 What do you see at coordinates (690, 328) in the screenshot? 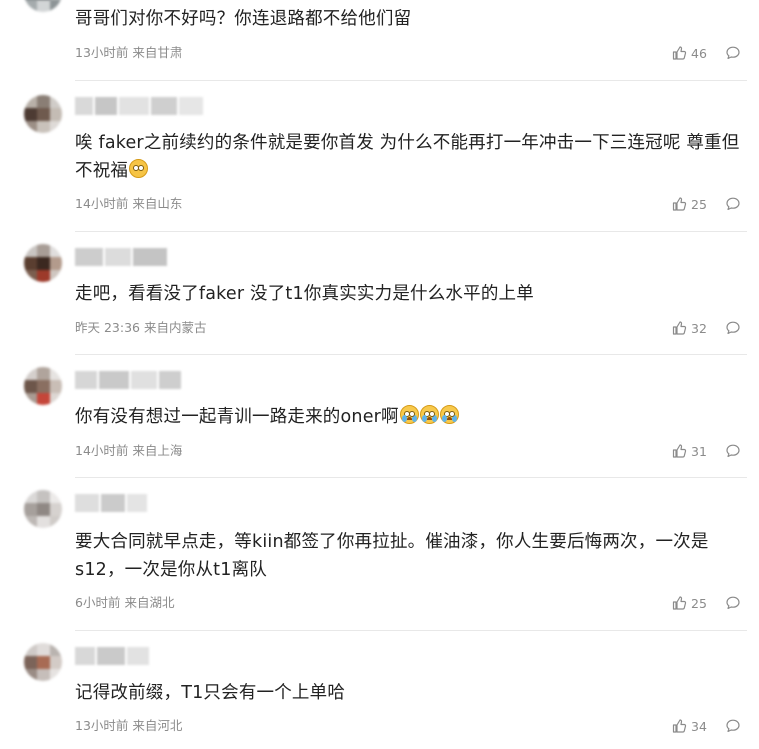
I see `like-button: 32` at bounding box center [690, 328].